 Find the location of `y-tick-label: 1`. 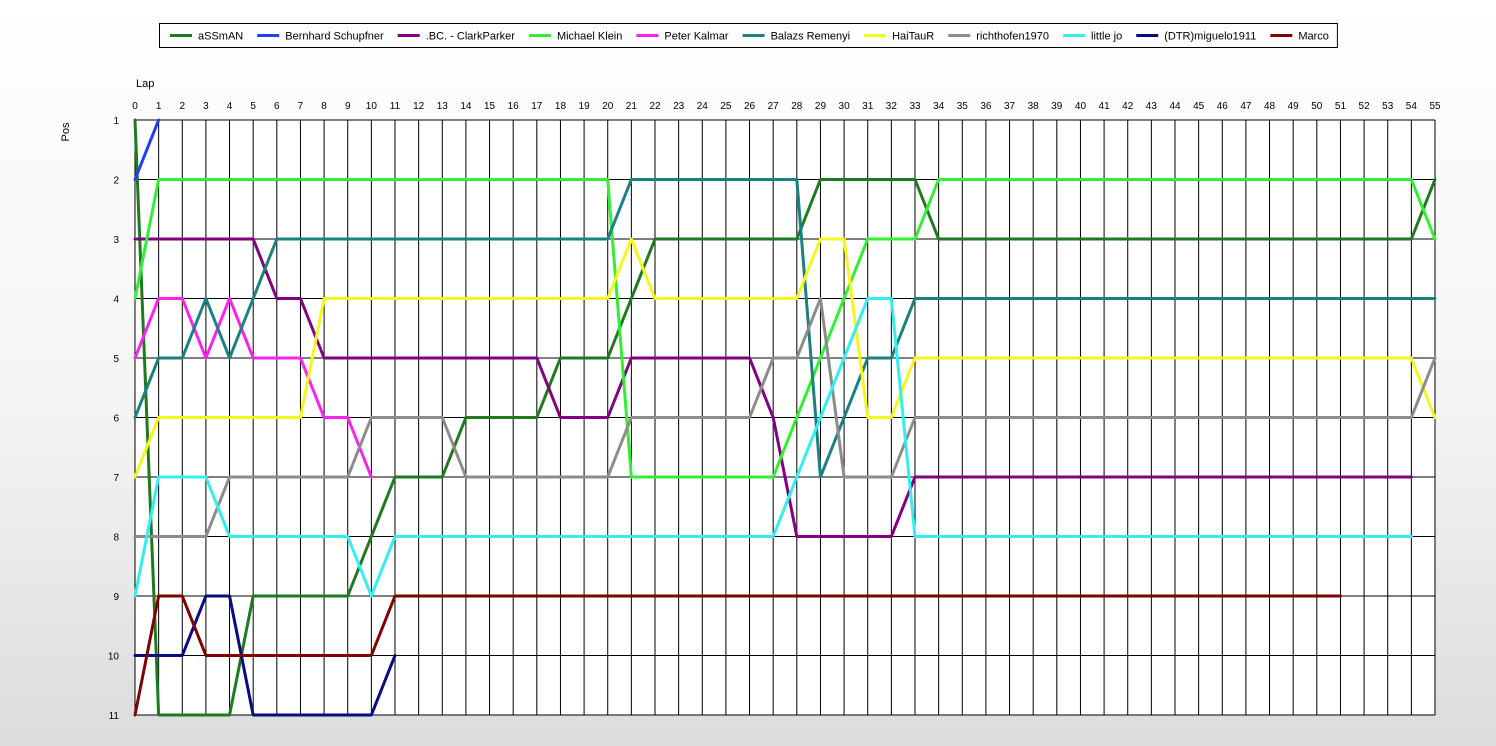

y-tick-label: 1 is located at coordinates (116, 121).